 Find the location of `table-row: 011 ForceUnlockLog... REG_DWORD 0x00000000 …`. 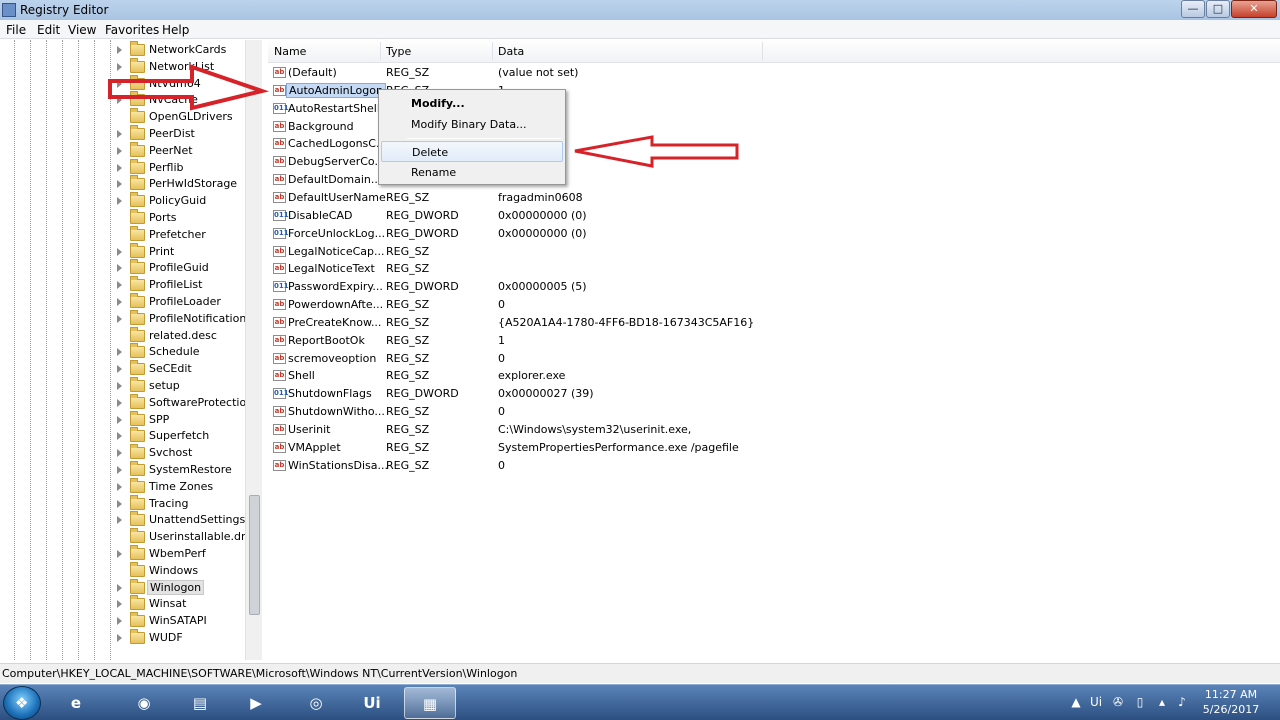

table-row: 011 ForceUnlockLog... REG_DWORD 0x00000000 … is located at coordinates (718, 234).